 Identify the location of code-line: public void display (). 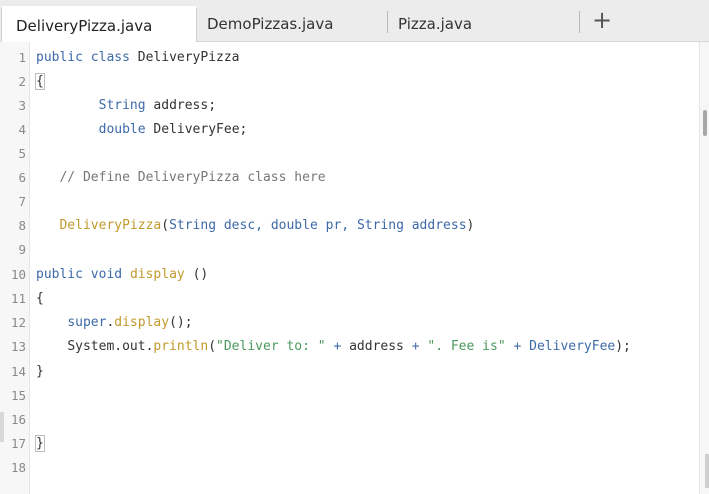
(122, 275).